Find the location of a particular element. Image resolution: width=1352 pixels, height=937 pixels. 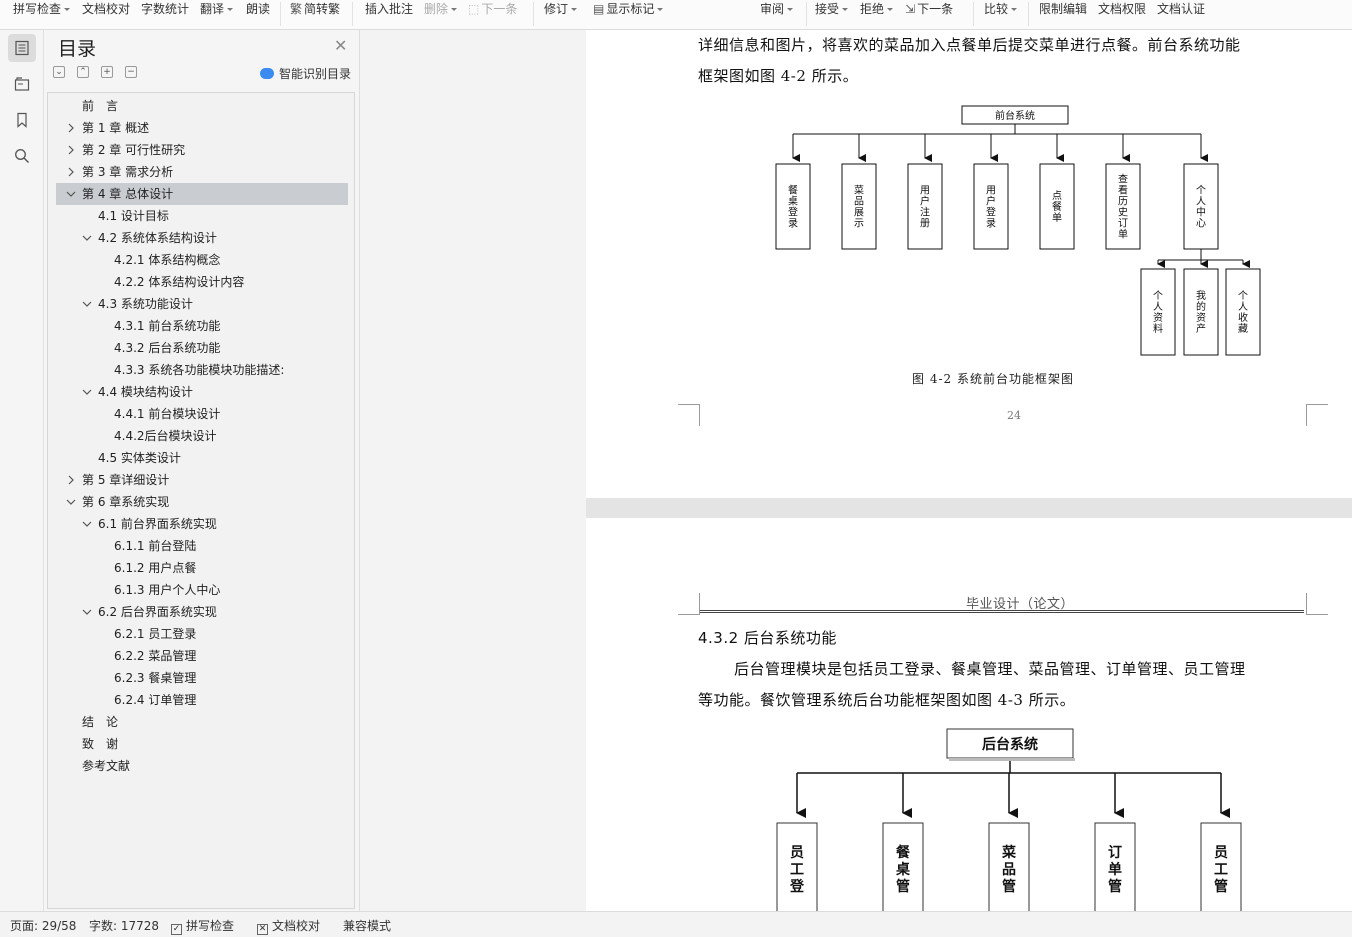

toc-item: 4.4 模块结构设计 is located at coordinates (202, 392).